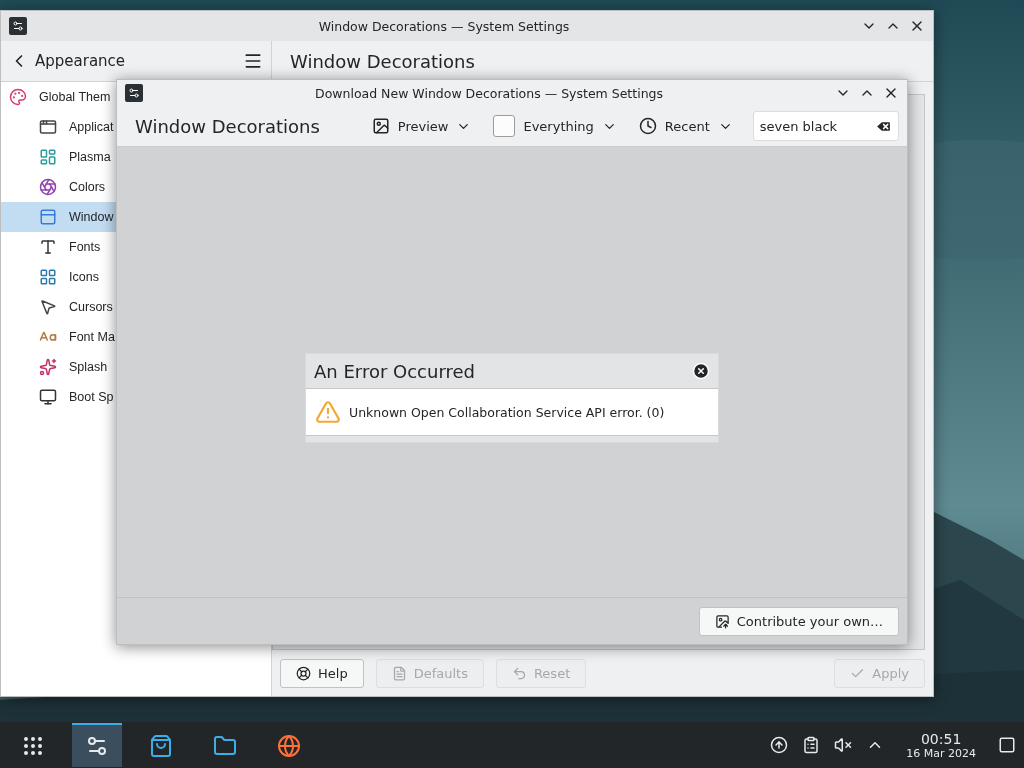 This screenshot has height=768, width=1024. Describe the element at coordinates (489, 93) in the screenshot. I see `window-title: Download New Window Decorations — System Settings` at that location.